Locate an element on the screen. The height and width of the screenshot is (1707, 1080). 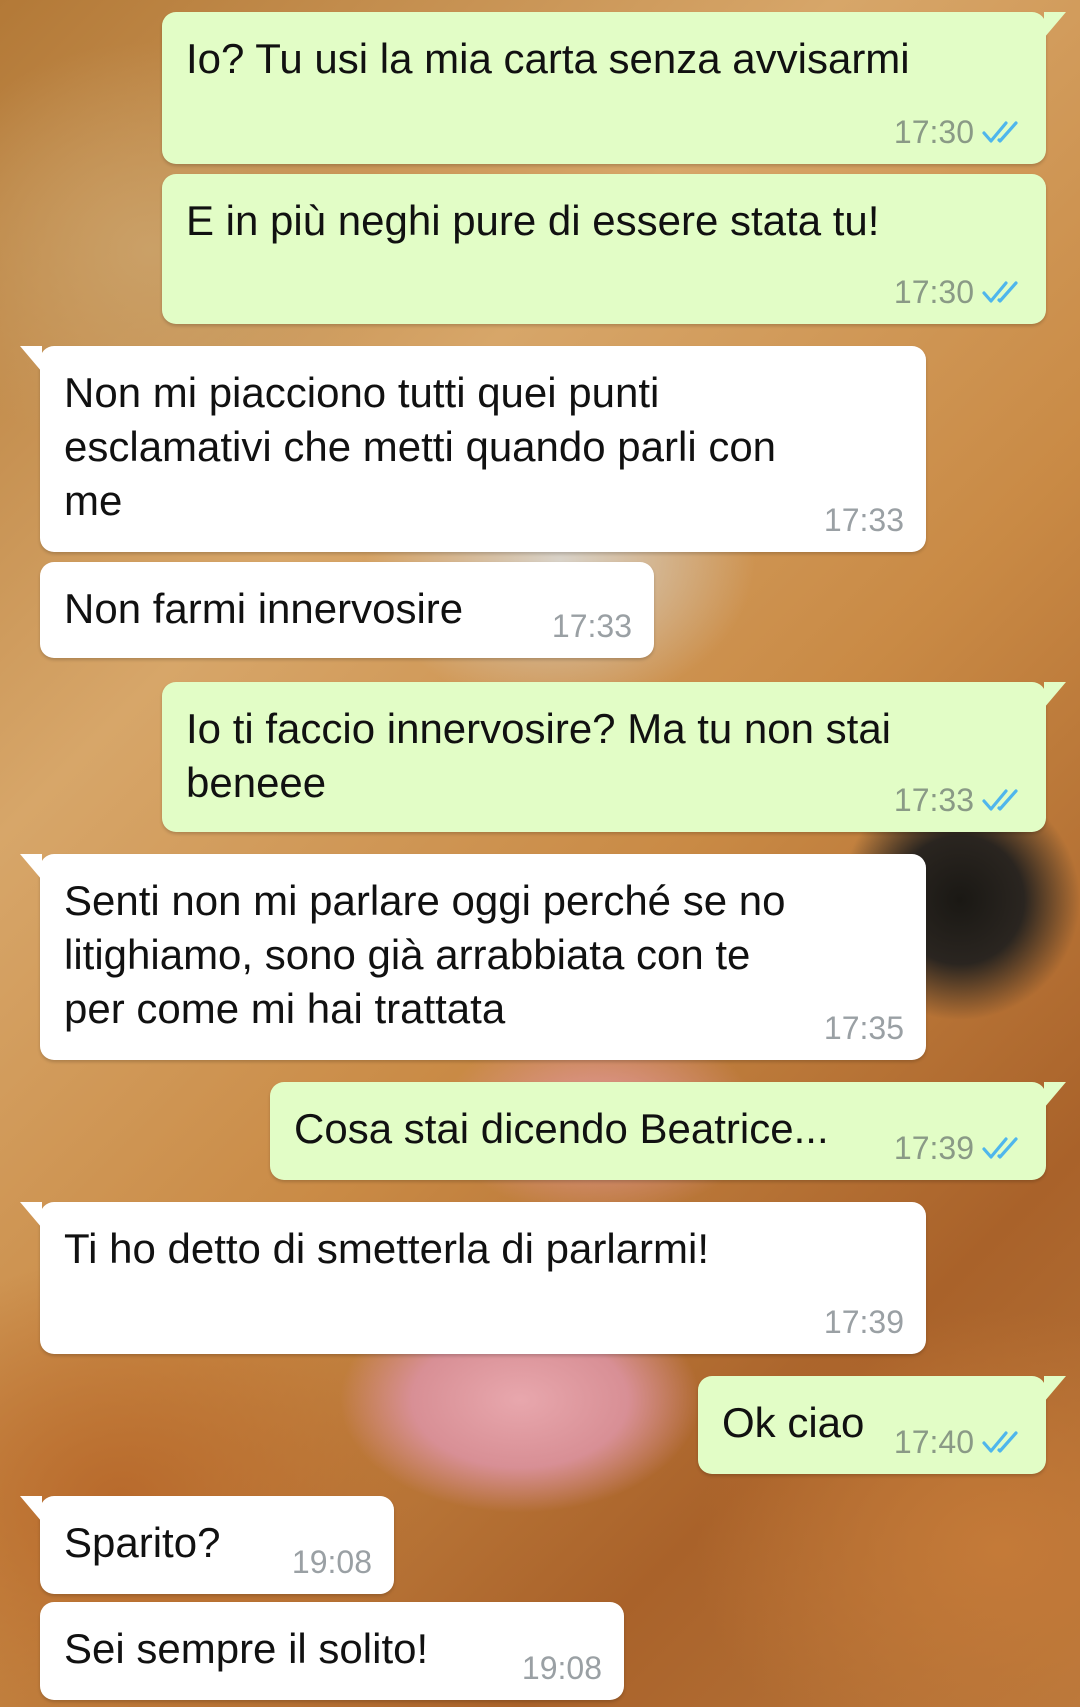
message-bubble-incoming: Non farmi innervosire 17:33 is located at coordinates (347, 610).